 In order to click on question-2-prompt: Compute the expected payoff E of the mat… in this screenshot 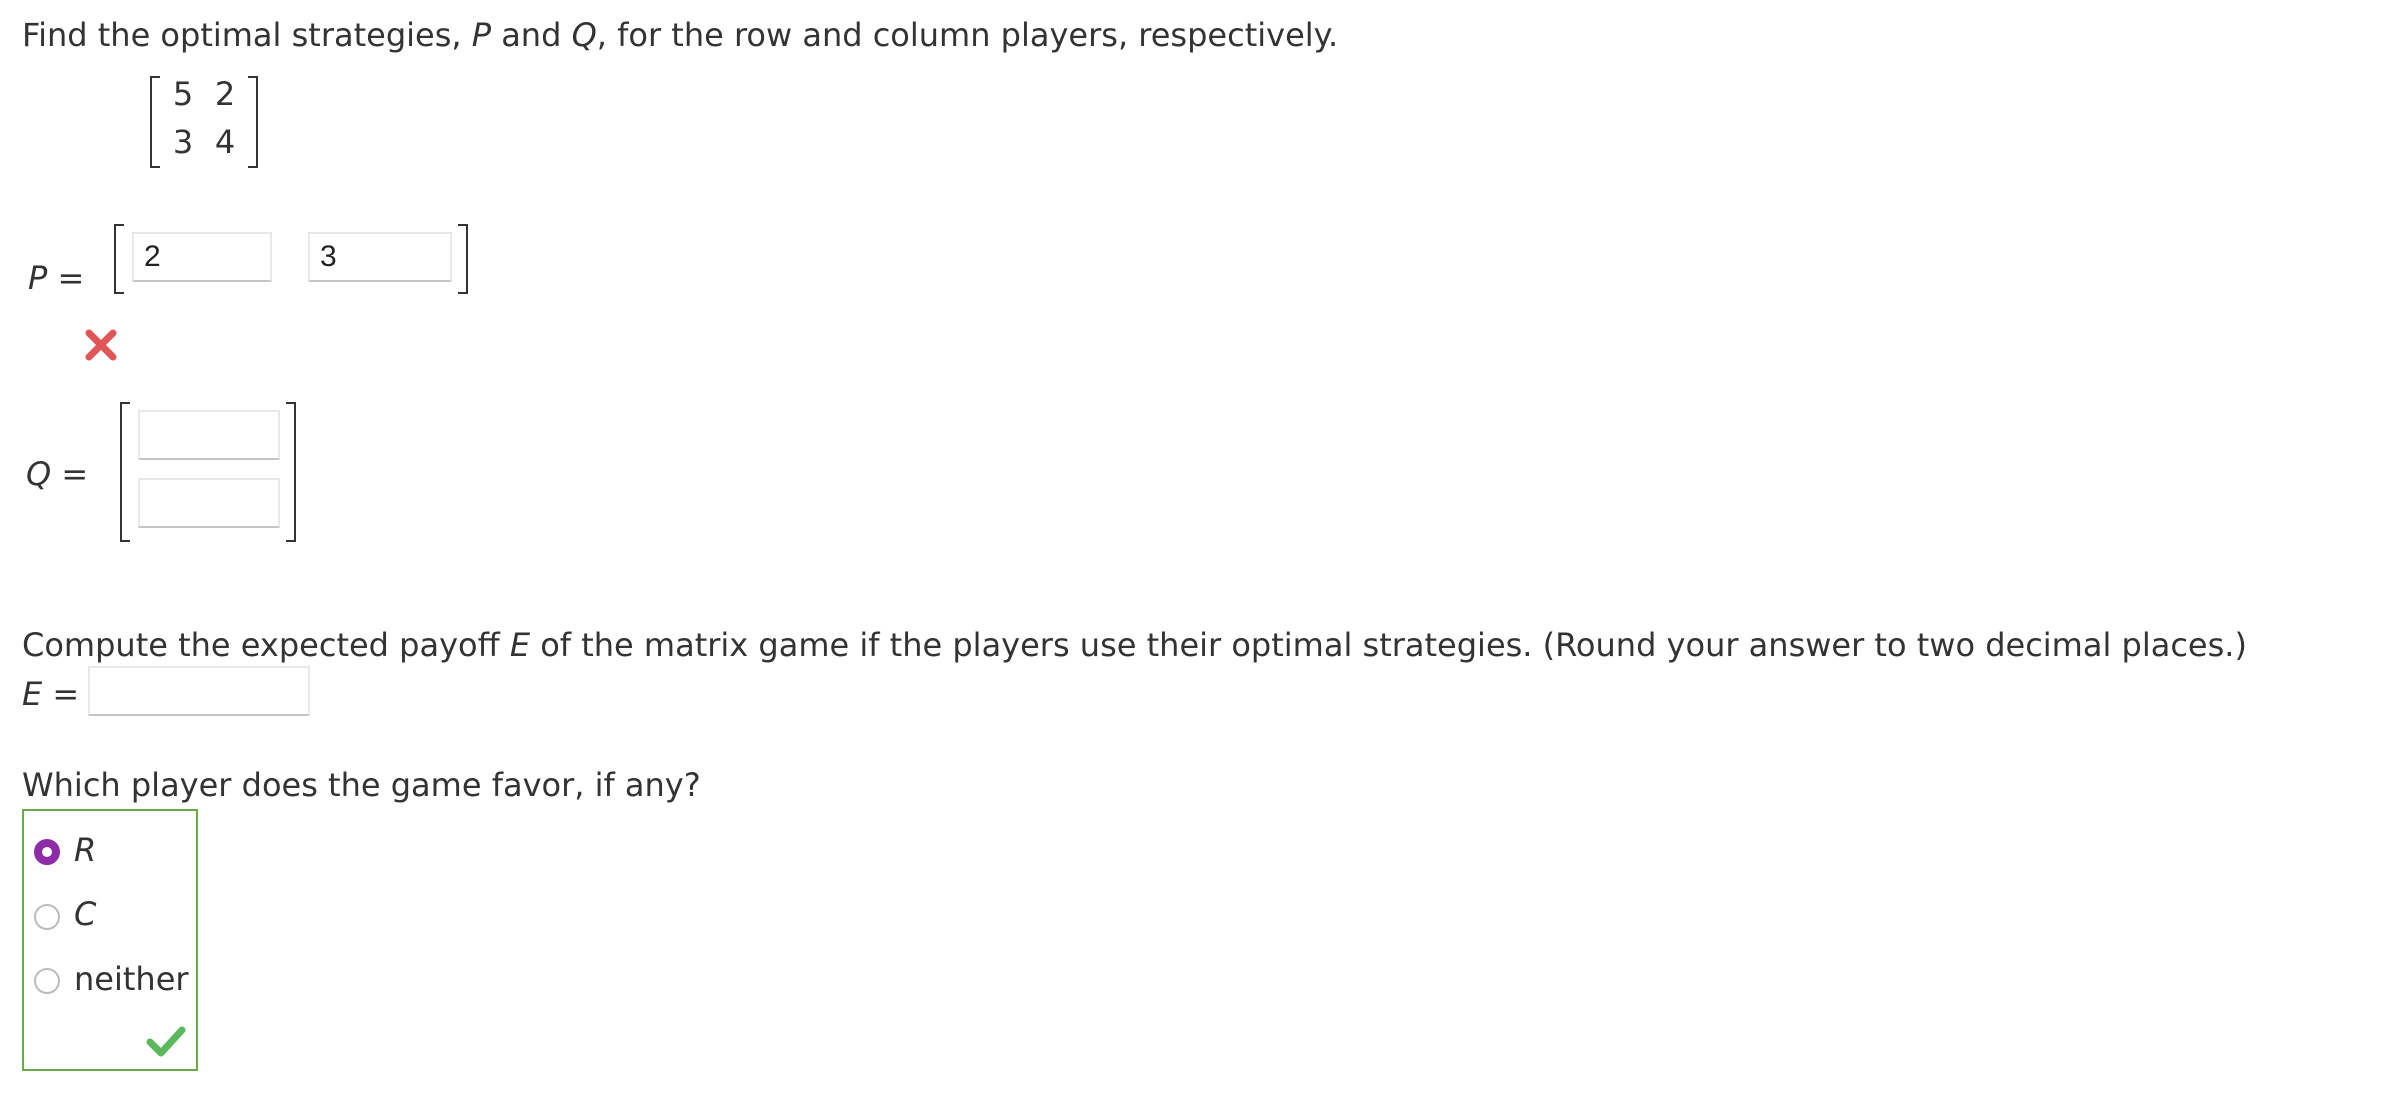, I will do `click(1134, 645)`.